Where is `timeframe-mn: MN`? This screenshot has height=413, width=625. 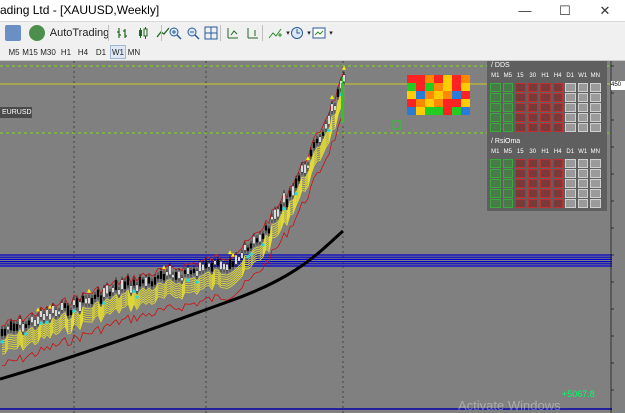
timeframe-mn: MN is located at coordinates (134, 52).